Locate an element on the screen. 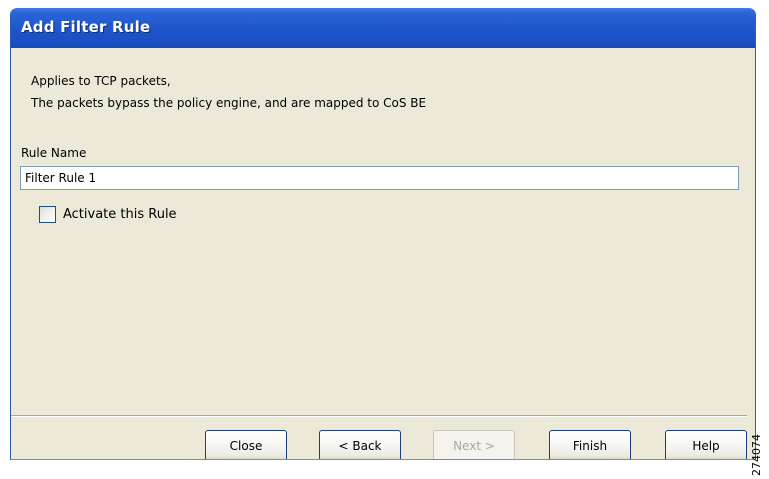 This screenshot has height=479, width=769. dialog-title: Add Filter Rule is located at coordinates (86, 27).